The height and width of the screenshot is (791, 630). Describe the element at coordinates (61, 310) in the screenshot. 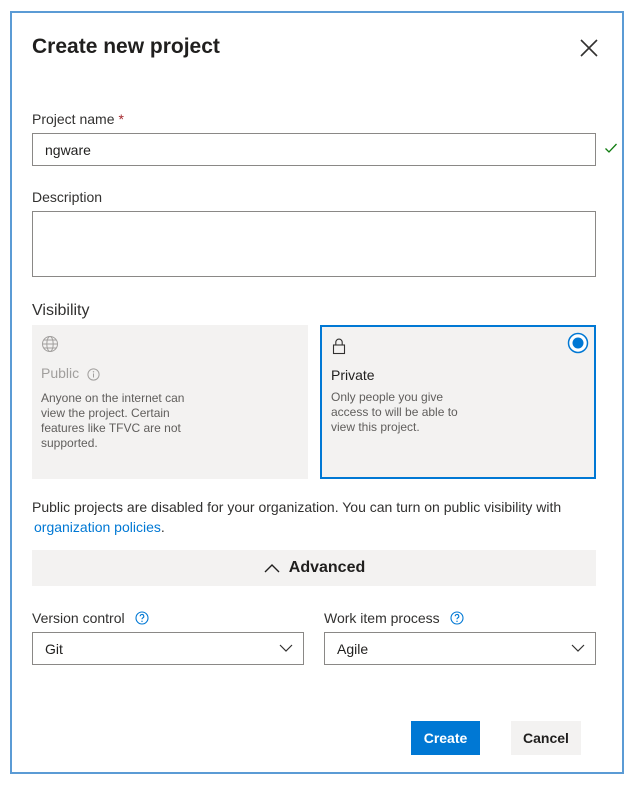

I see `visibility-label: Visibility` at that location.